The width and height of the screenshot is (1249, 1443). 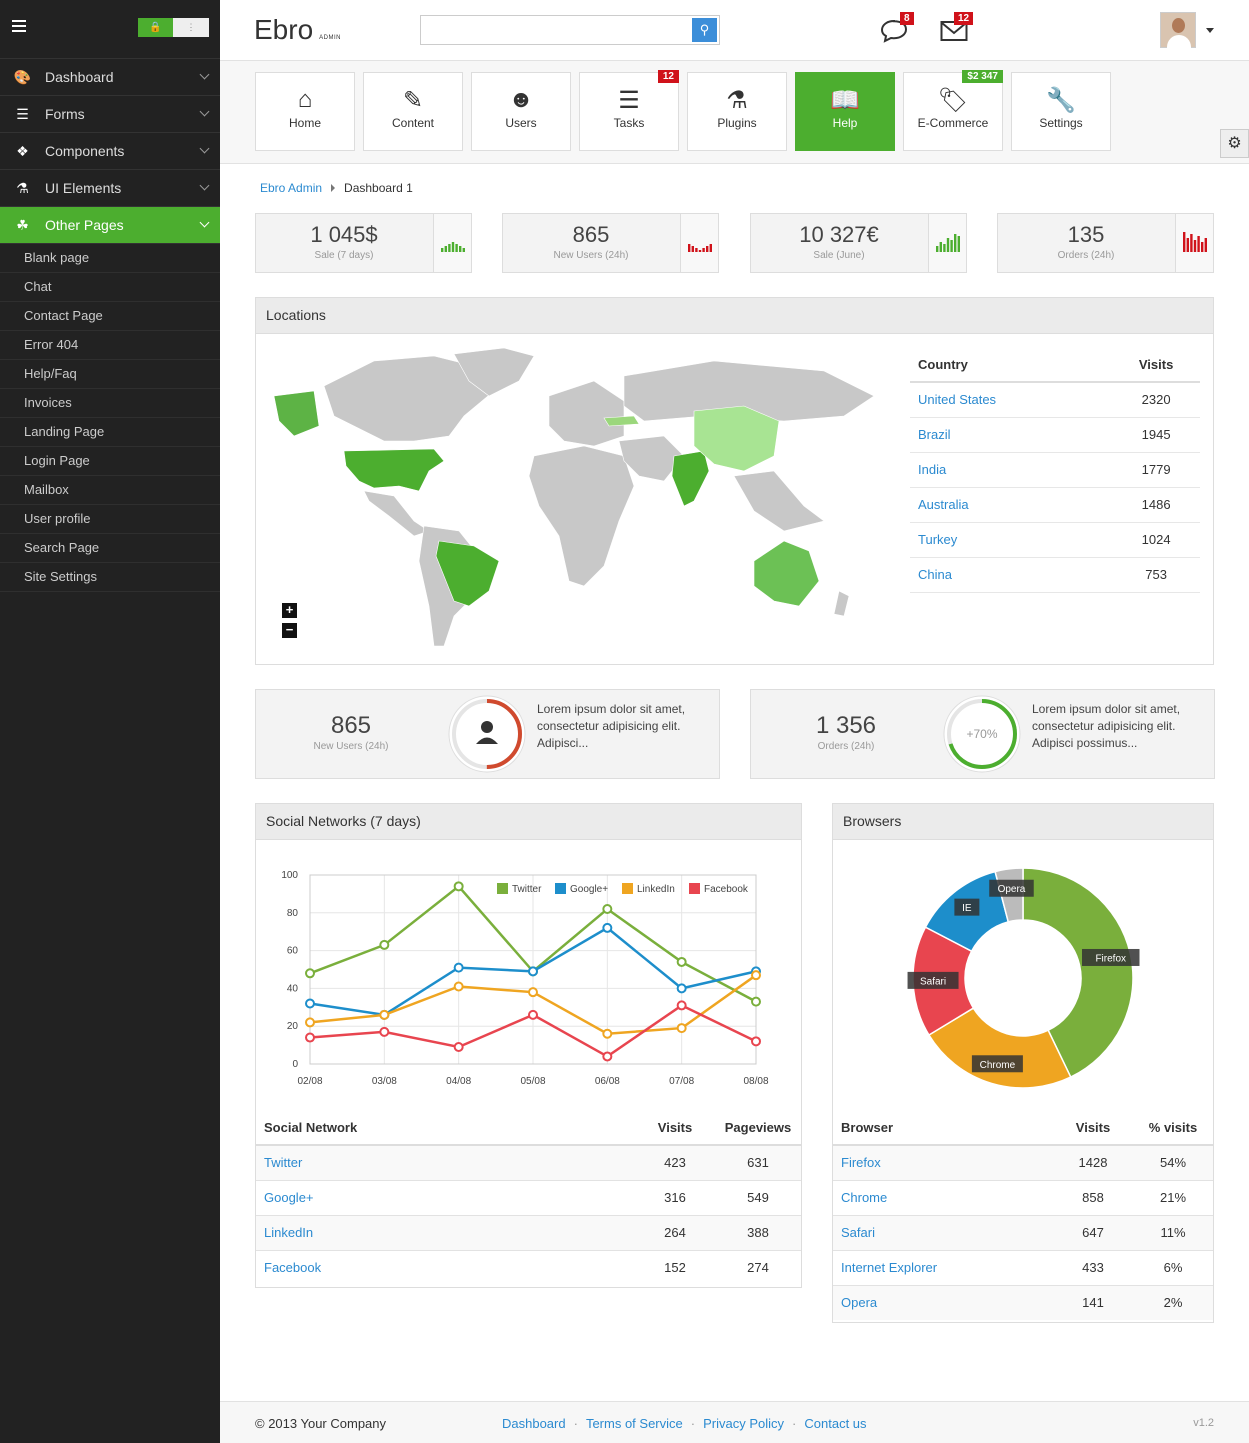 I want to click on sidebar-subitem: Chat, so click(x=110, y=287).